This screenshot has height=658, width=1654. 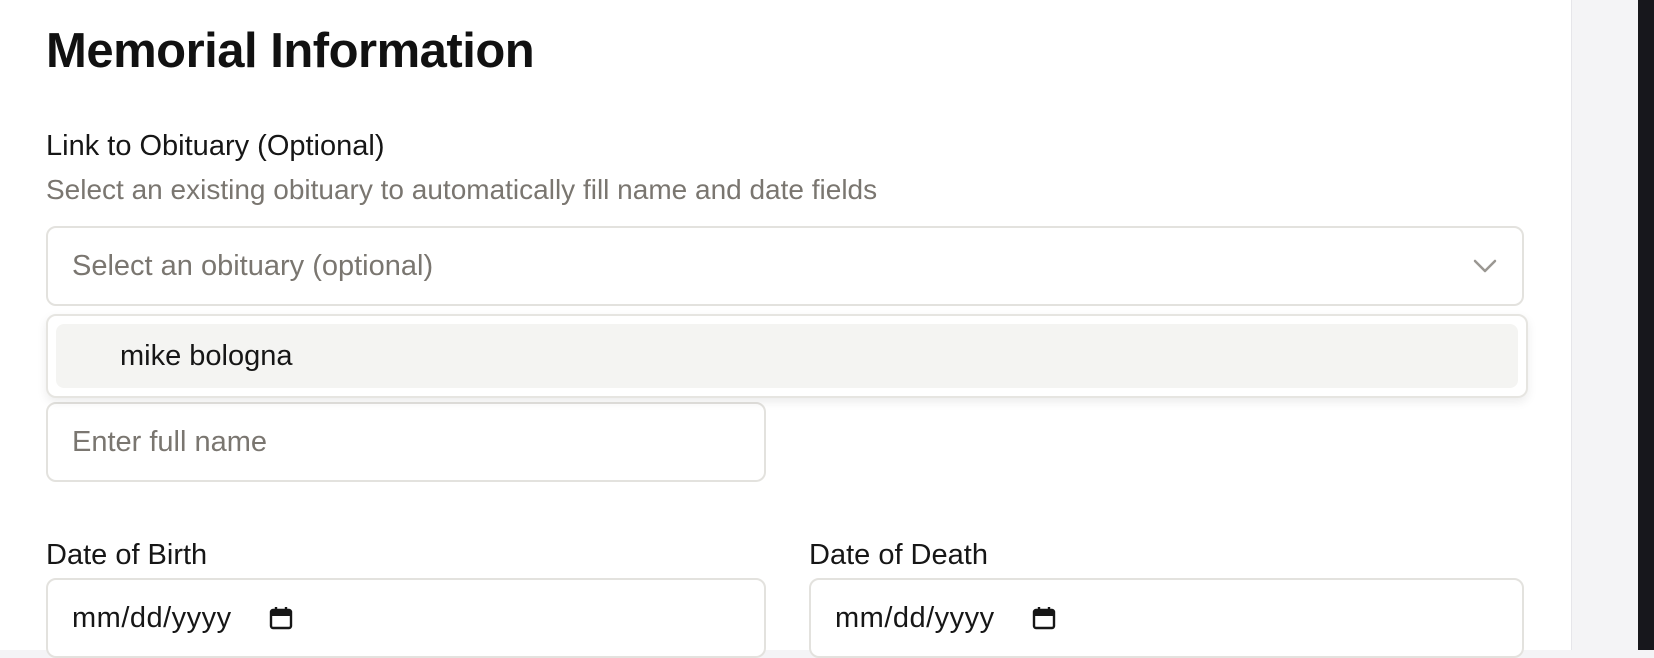 What do you see at coordinates (1485, 266) in the screenshot?
I see `chevron-down-icon` at bounding box center [1485, 266].